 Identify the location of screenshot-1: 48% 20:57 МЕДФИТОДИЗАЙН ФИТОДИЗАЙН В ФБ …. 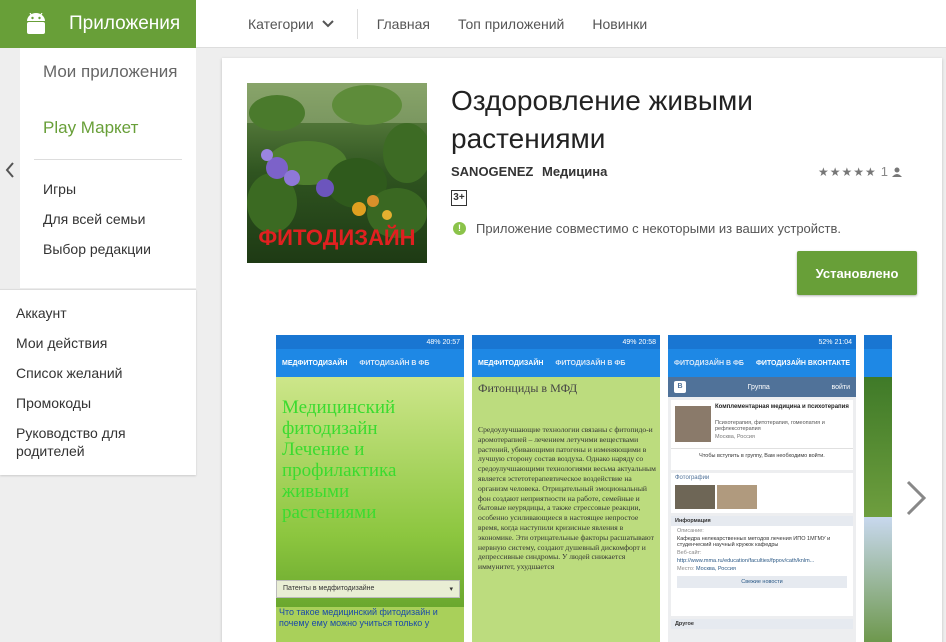
(370, 488).